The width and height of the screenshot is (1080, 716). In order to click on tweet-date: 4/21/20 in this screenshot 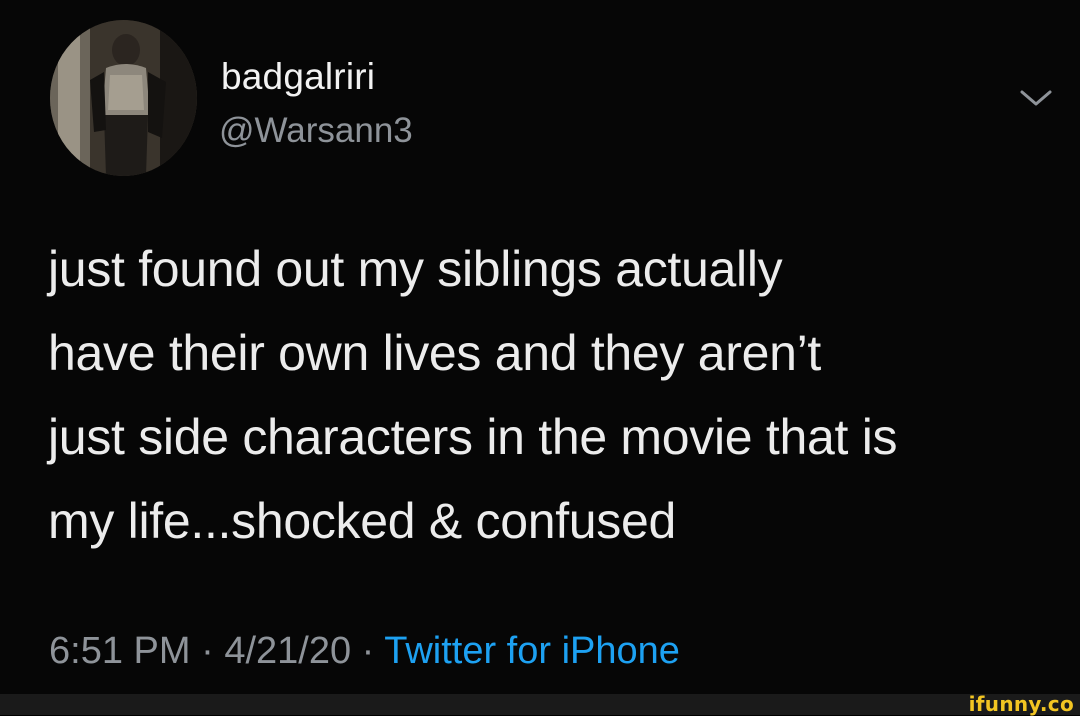, I will do `click(287, 651)`.